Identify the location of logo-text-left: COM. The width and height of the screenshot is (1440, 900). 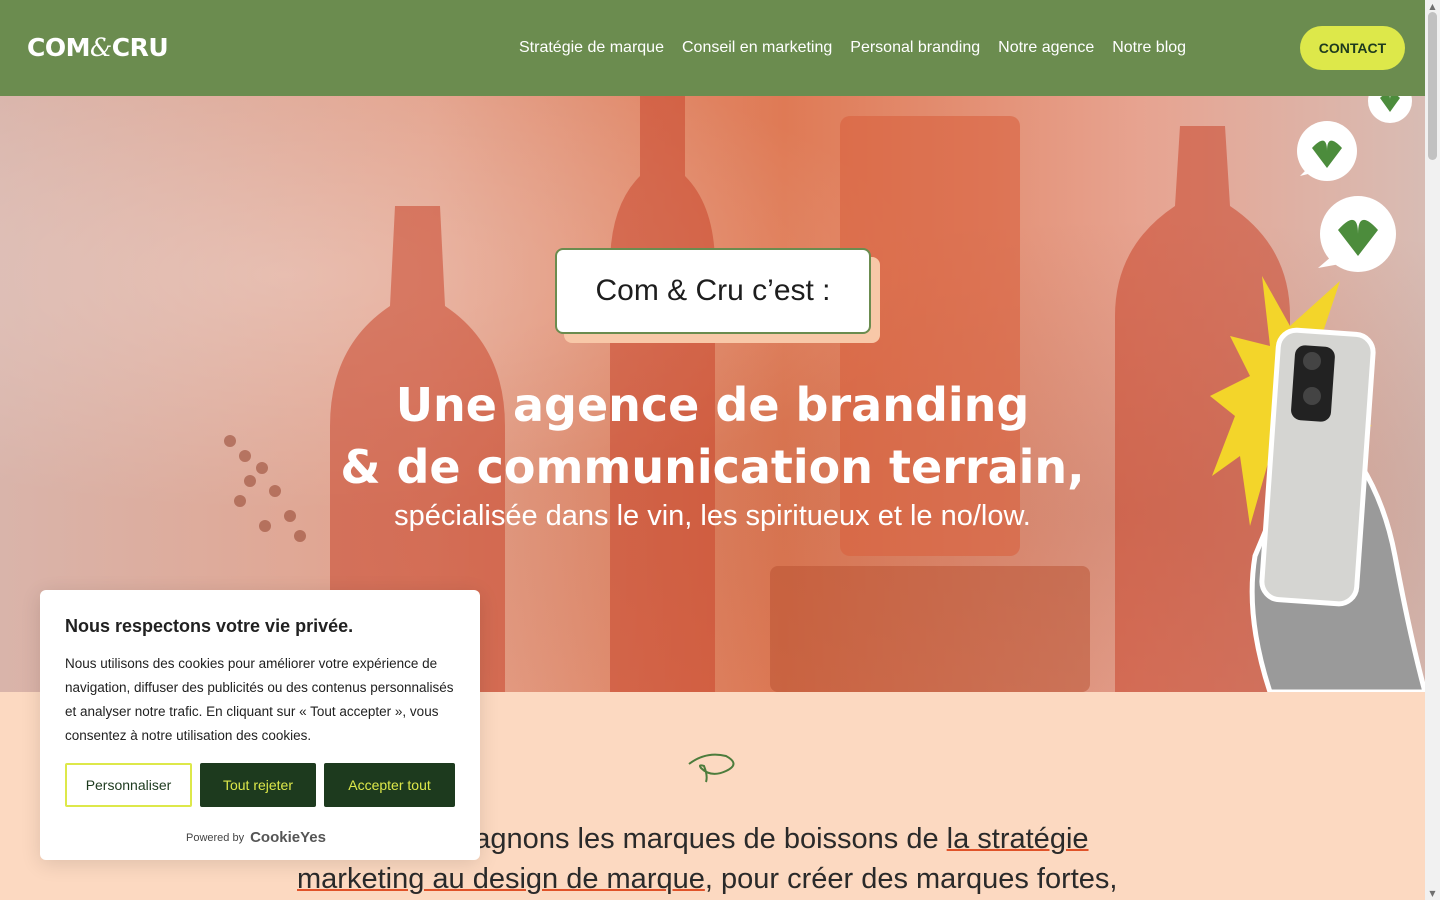
(58, 47).